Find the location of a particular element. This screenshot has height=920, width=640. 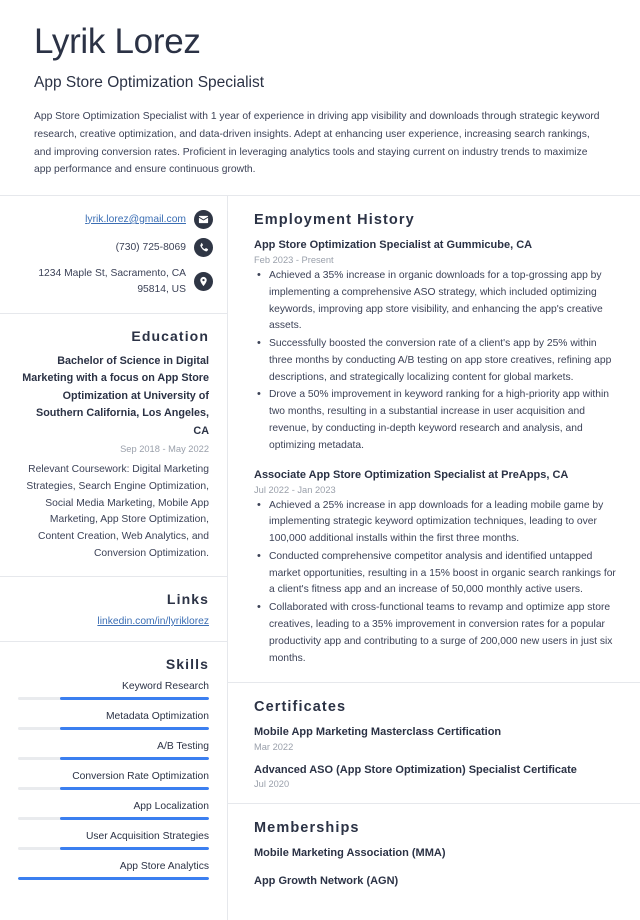

phone-text: (730) 725-8069 is located at coordinates (150, 247).